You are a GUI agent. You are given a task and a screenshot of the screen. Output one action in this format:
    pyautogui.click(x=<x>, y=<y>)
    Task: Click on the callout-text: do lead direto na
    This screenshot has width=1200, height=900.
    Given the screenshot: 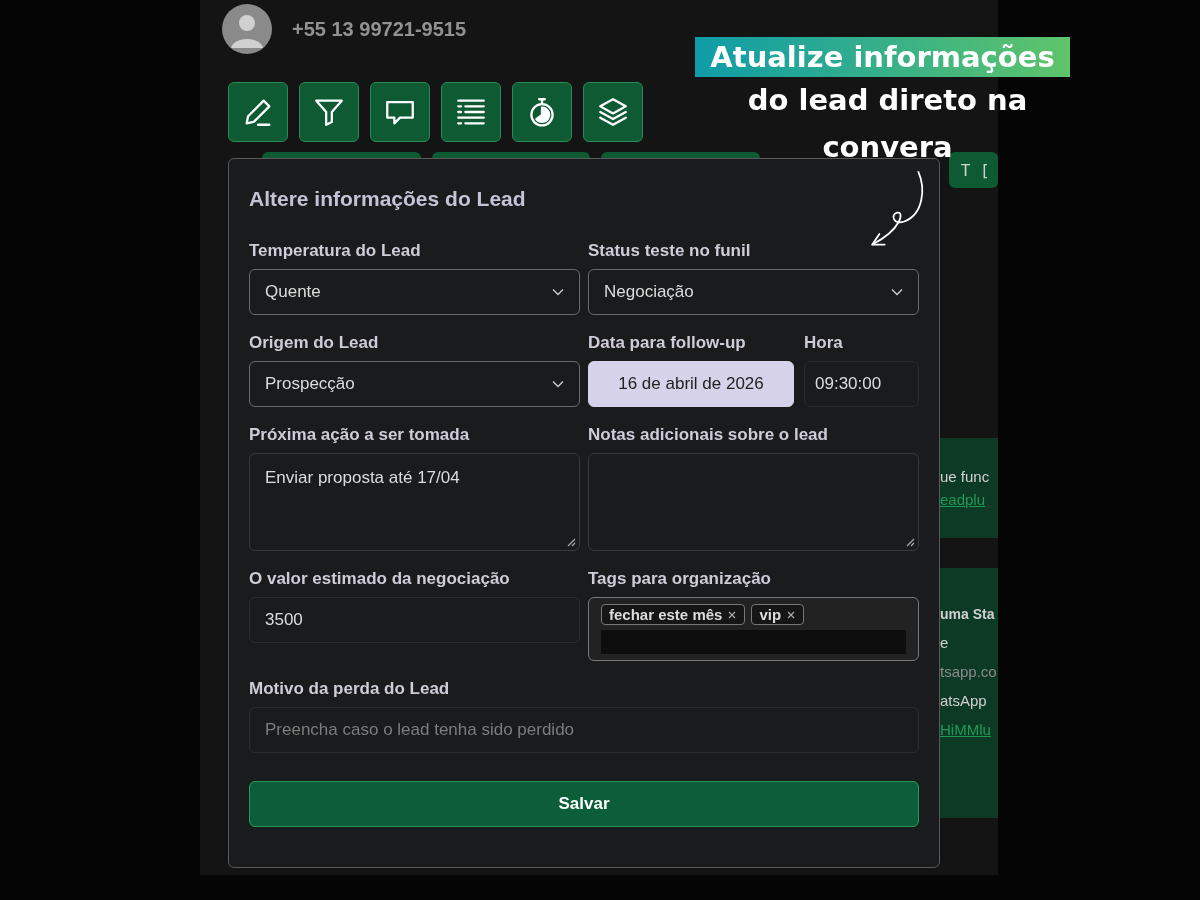 What is the action you would take?
    pyautogui.click(x=887, y=100)
    